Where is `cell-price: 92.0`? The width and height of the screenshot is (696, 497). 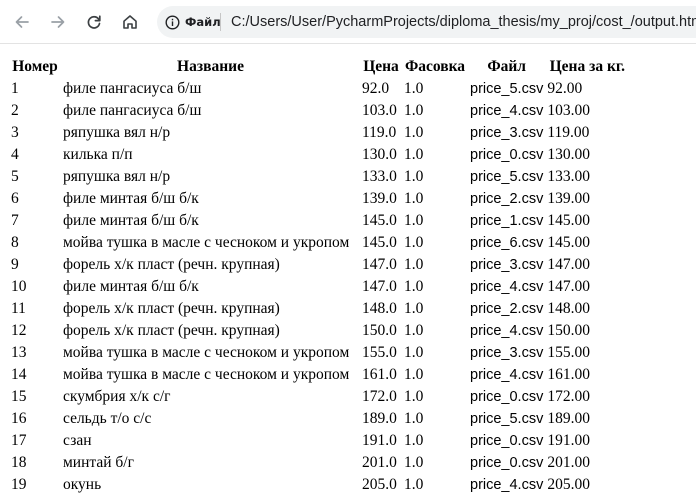 cell-price: 92.0 is located at coordinates (376, 88).